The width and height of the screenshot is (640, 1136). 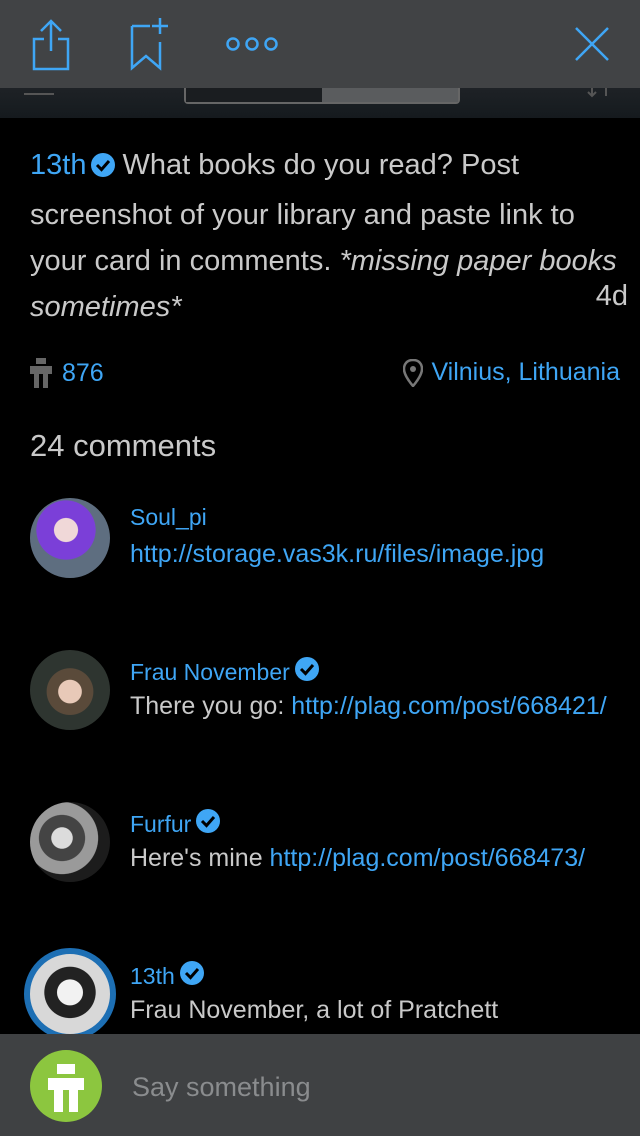 What do you see at coordinates (611, 296) in the screenshot?
I see `post-age: 4d` at bounding box center [611, 296].